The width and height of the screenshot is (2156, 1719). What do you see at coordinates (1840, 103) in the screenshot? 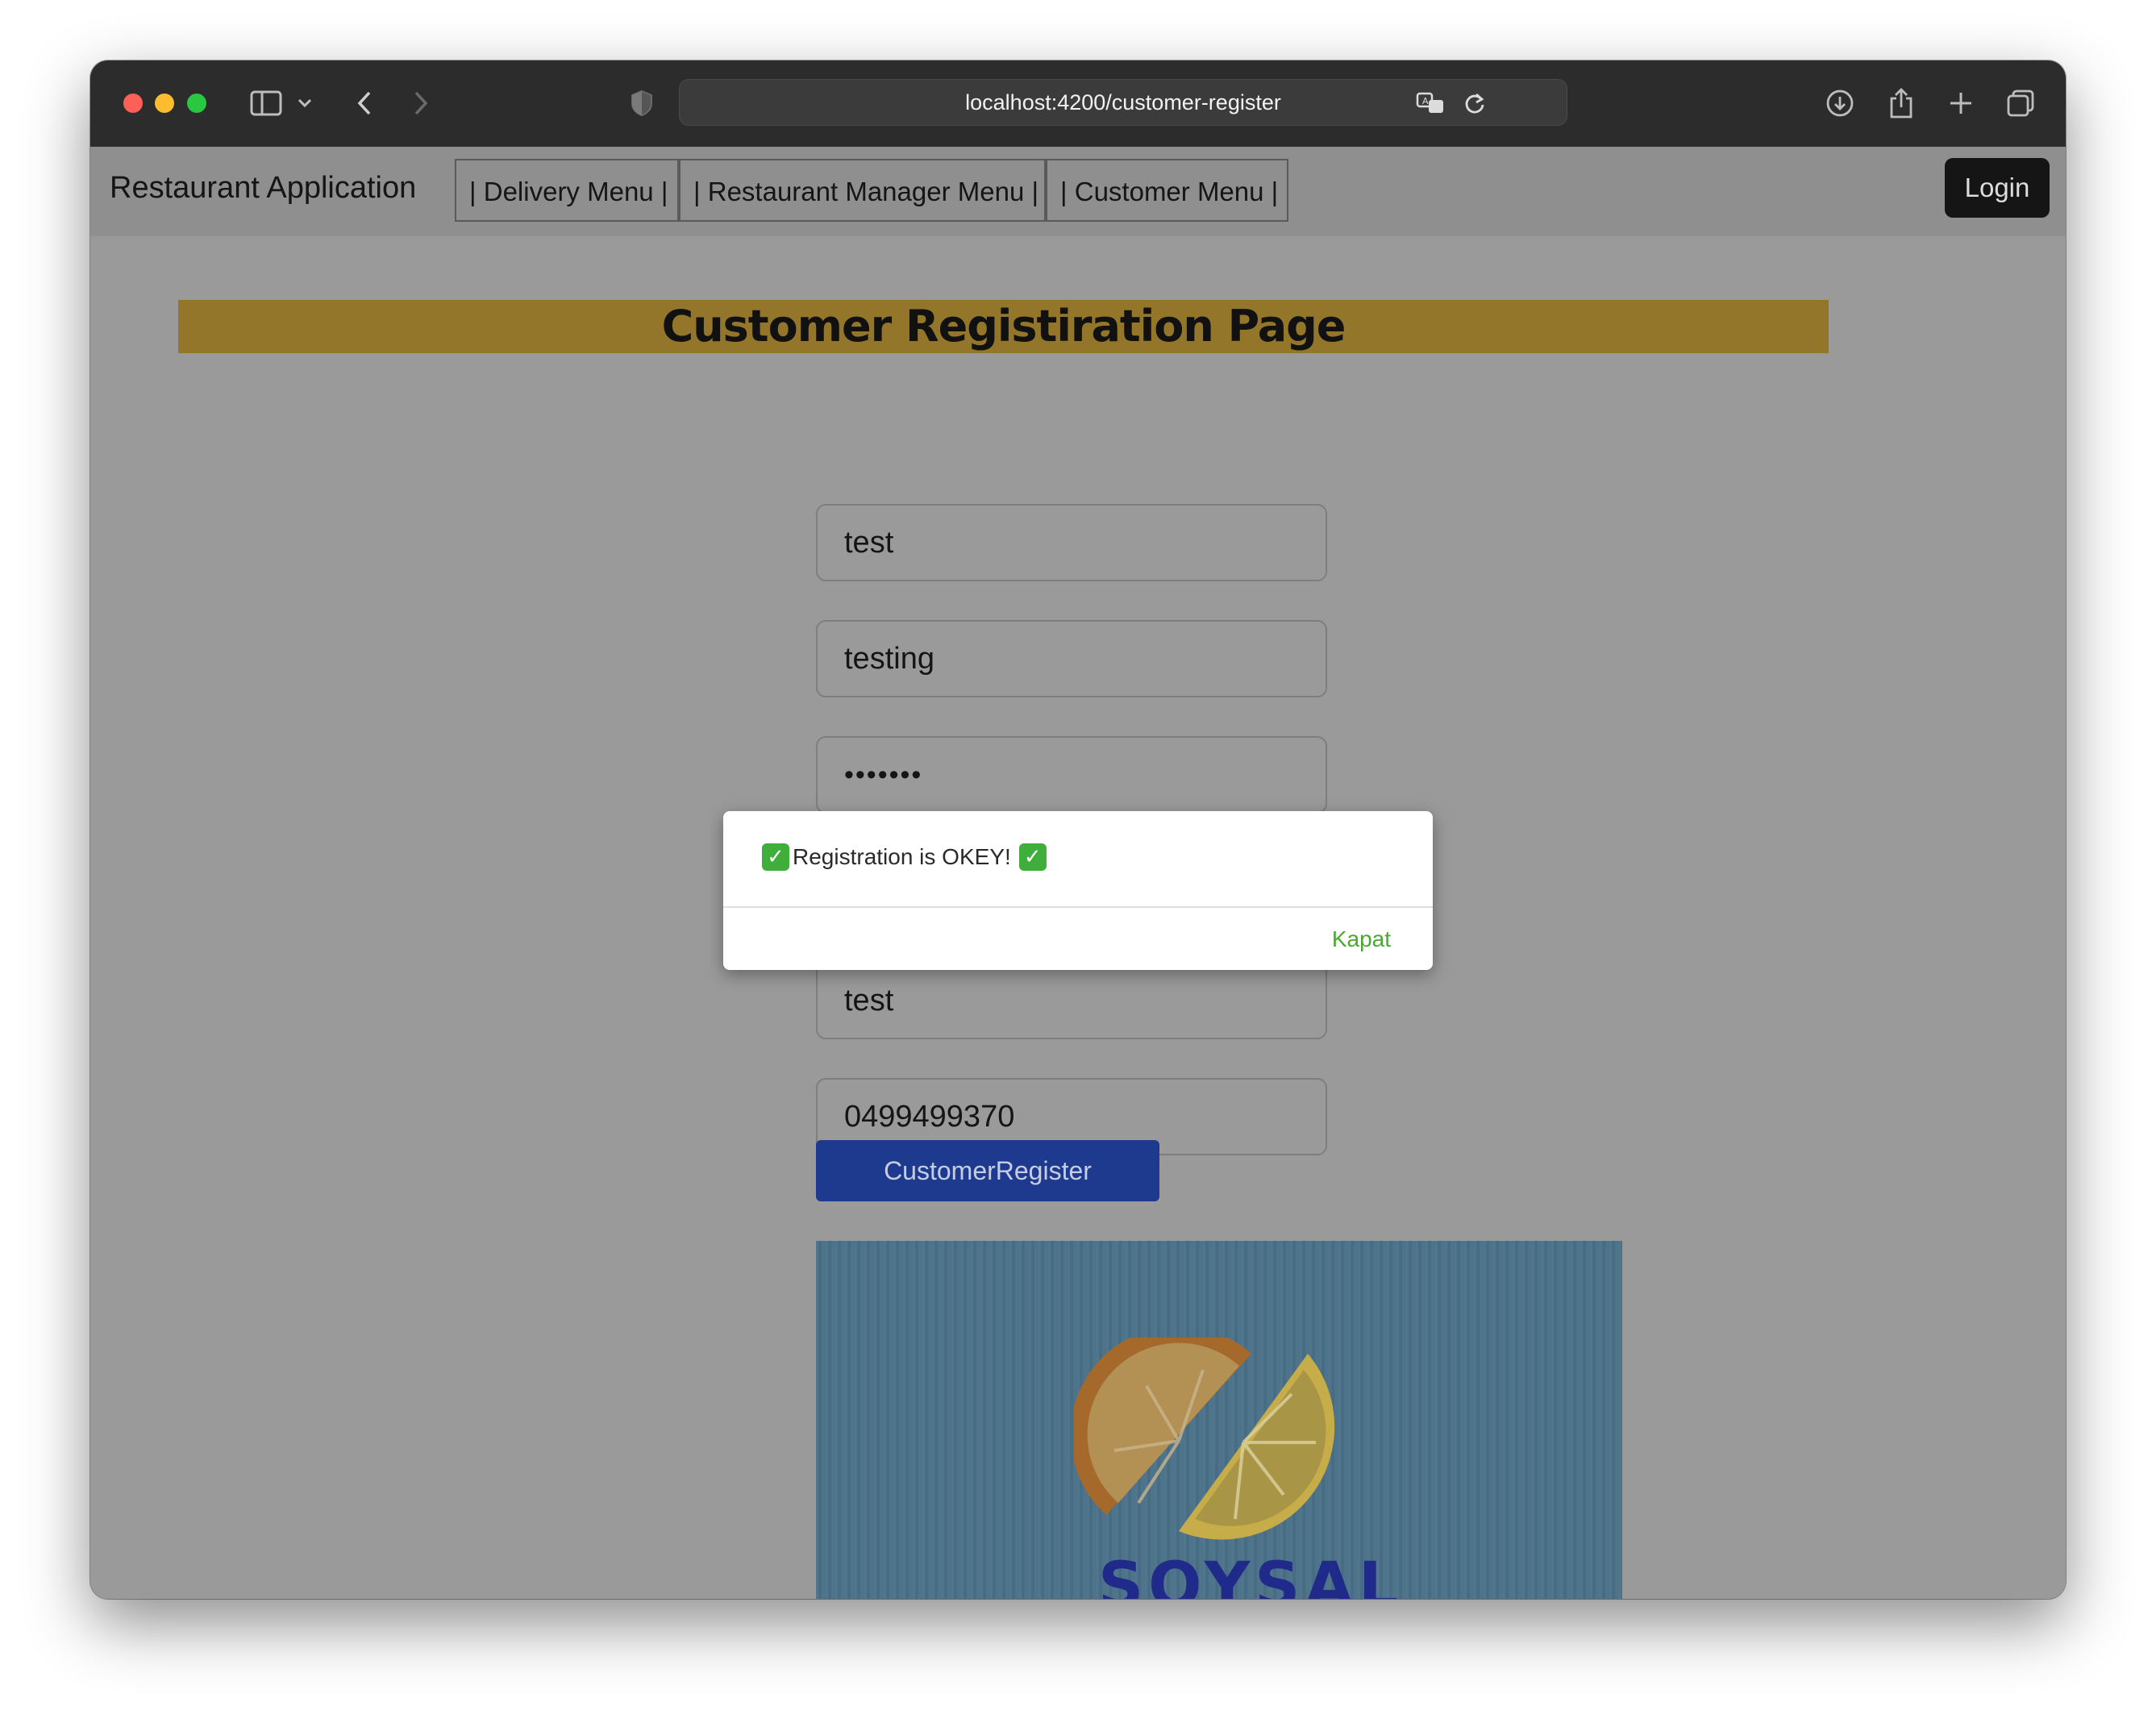
I see `download-icon` at bounding box center [1840, 103].